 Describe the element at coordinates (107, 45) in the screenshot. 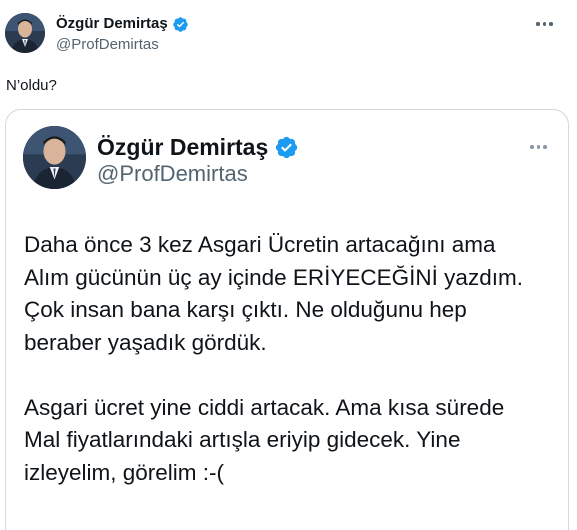

I see `author-handle: @ProfDemirtas` at that location.